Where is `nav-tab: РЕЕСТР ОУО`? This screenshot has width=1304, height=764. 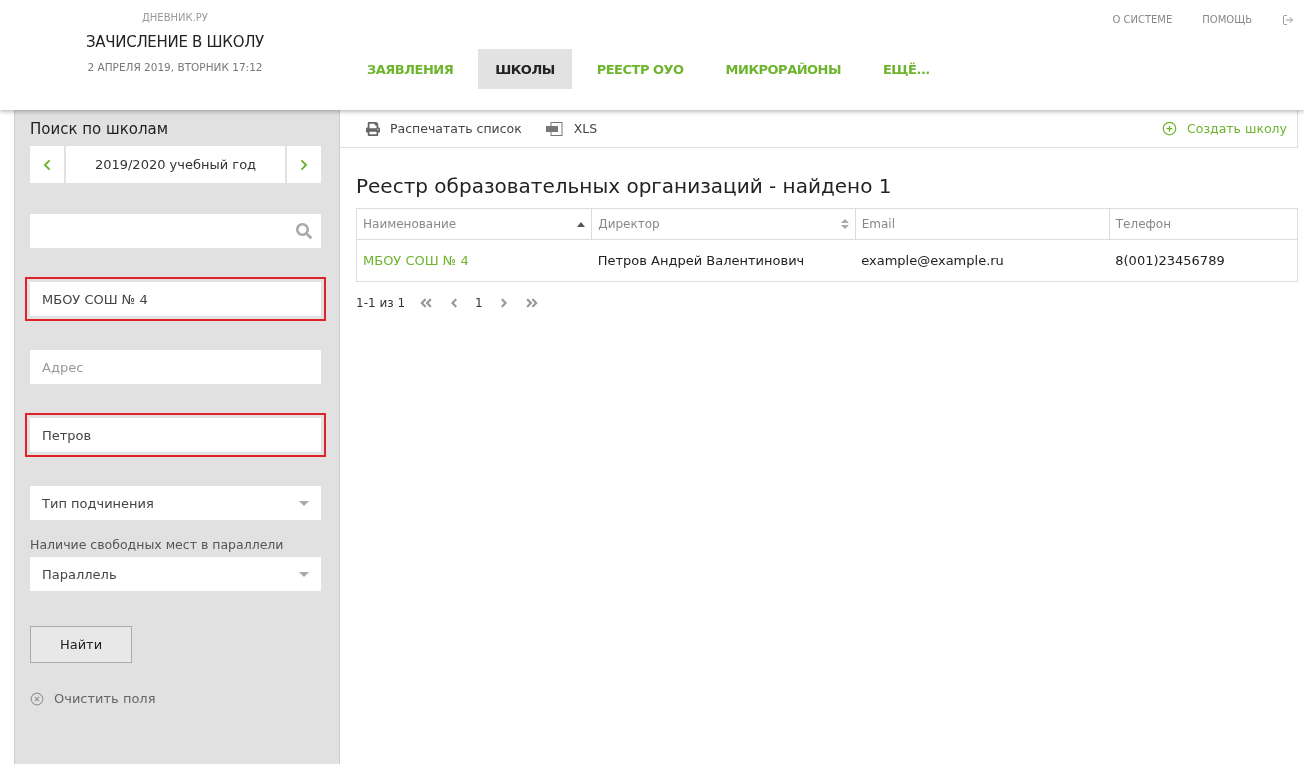
nav-tab: РЕЕСТР ОУО is located at coordinates (640, 69).